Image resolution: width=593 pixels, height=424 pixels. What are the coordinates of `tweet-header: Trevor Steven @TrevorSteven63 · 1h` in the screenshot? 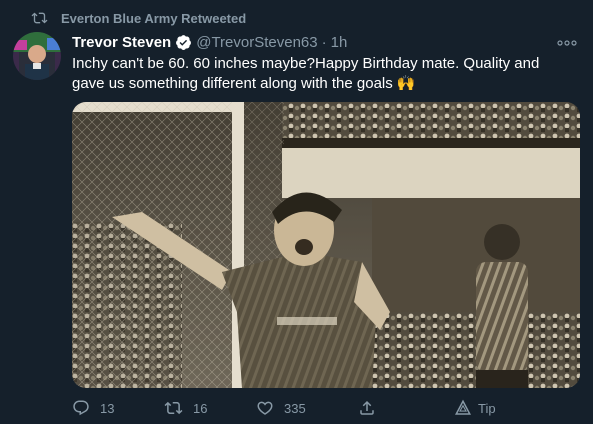 It's located at (209, 42).